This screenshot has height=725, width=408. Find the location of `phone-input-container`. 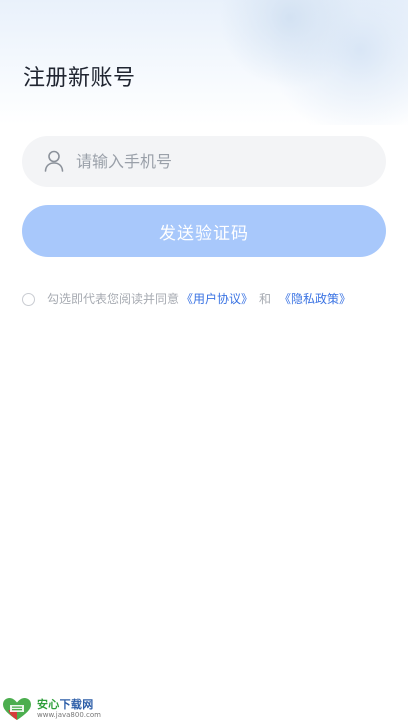

phone-input-container is located at coordinates (204, 161).